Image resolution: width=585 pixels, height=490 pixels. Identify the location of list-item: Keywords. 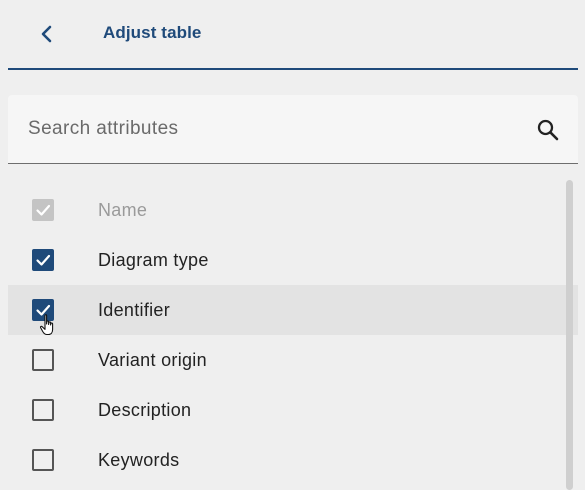
(288, 460).